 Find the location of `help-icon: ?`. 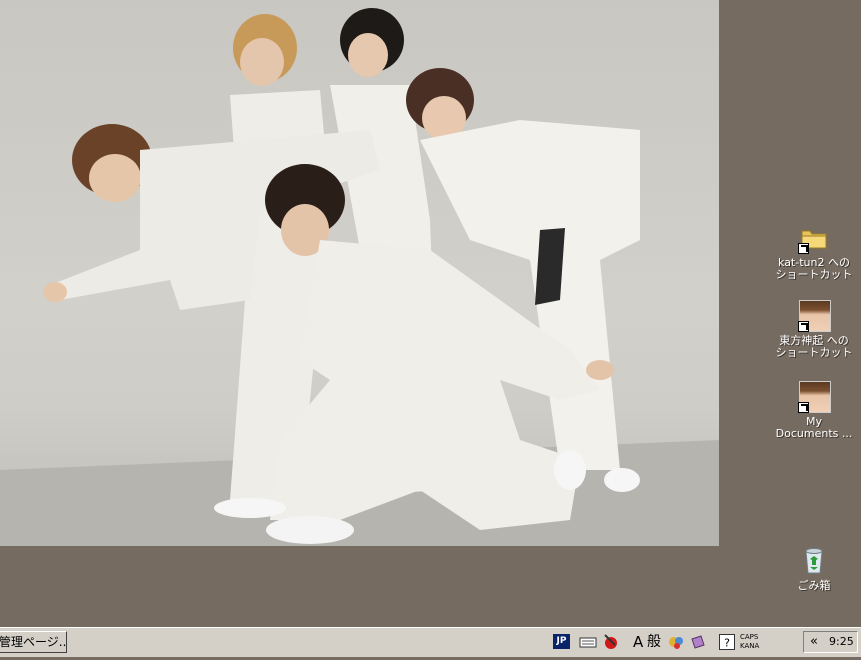

help-icon: ? is located at coordinates (727, 642).